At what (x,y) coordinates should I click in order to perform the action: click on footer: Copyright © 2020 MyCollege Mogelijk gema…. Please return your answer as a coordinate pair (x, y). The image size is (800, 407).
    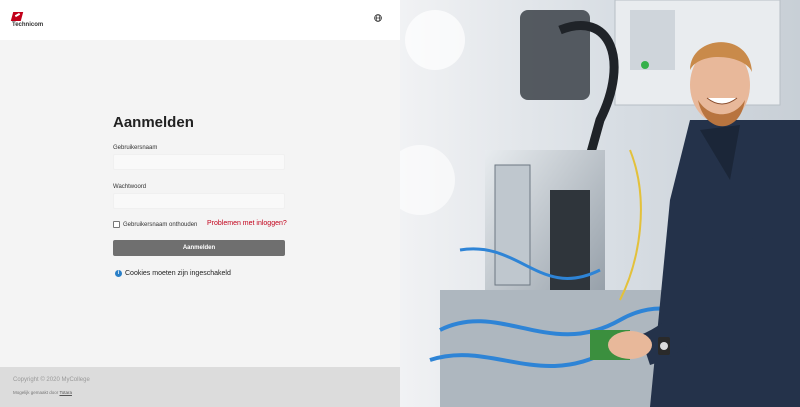
    Looking at the image, I should click on (200, 387).